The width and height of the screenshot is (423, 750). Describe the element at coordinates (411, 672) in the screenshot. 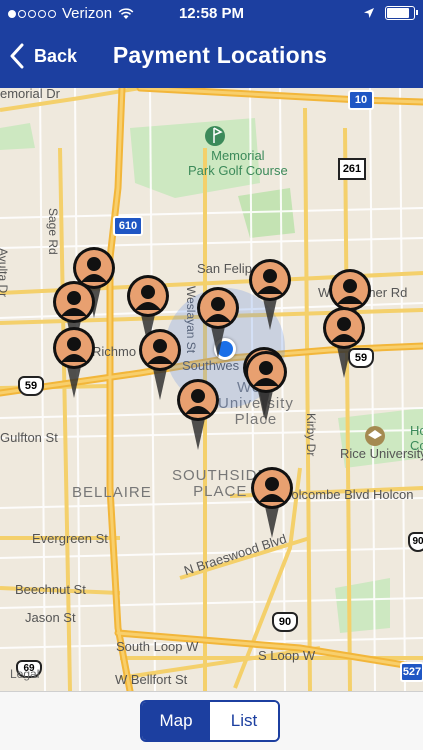

I see `route-527-shield: 527` at that location.